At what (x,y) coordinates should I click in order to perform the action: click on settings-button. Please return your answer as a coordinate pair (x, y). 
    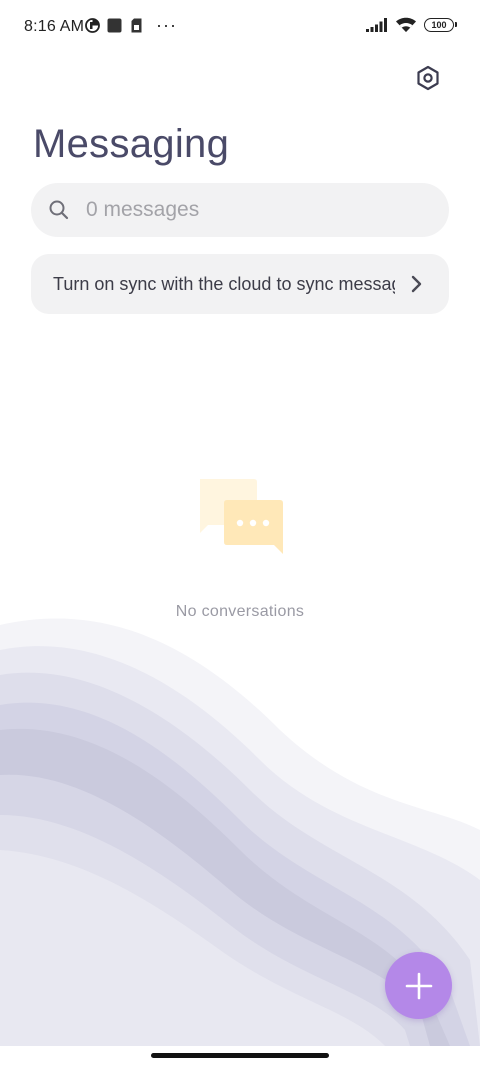
    Looking at the image, I should click on (428, 78).